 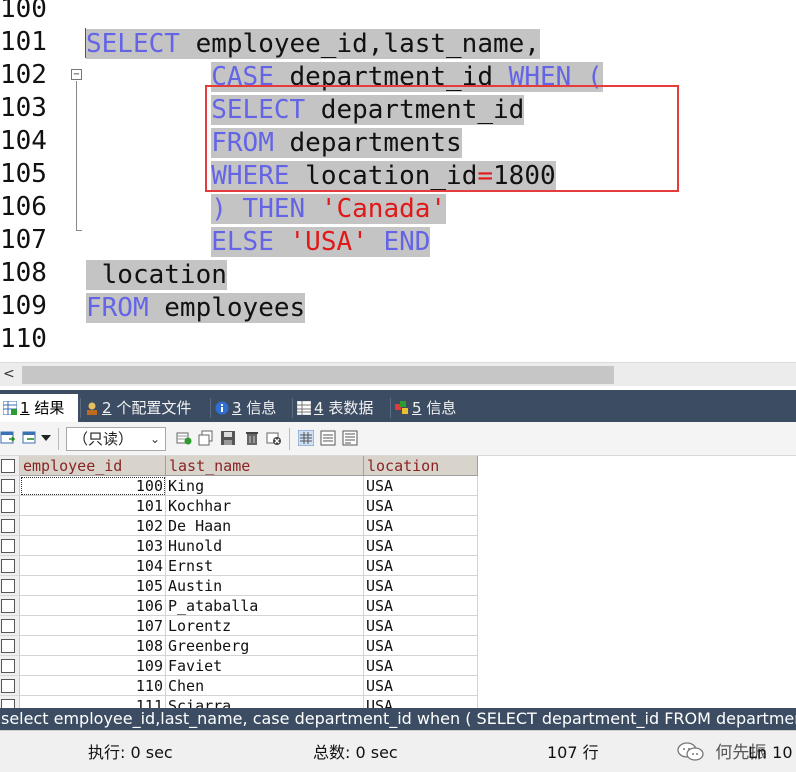 I want to click on cell-employee-id: 100, so click(x=93, y=486).